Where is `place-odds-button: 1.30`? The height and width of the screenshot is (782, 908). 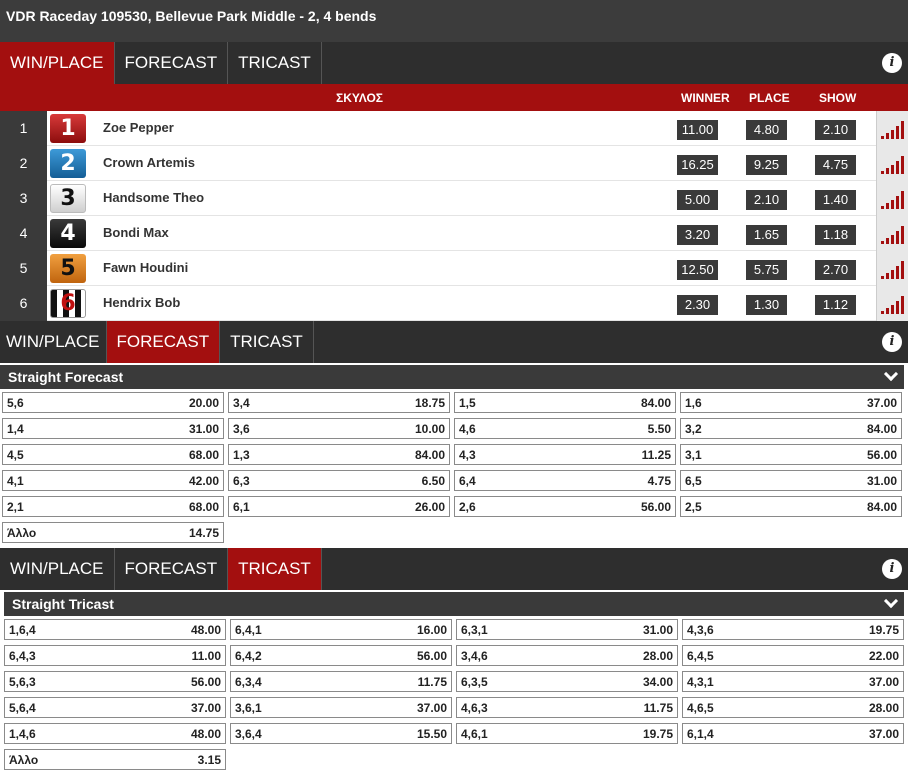 place-odds-button: 1.30 is located at coordinates (766, 305).